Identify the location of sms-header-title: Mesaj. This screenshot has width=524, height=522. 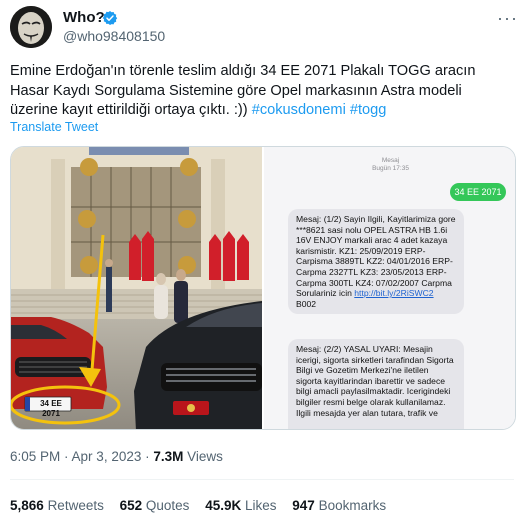
(390, 160).